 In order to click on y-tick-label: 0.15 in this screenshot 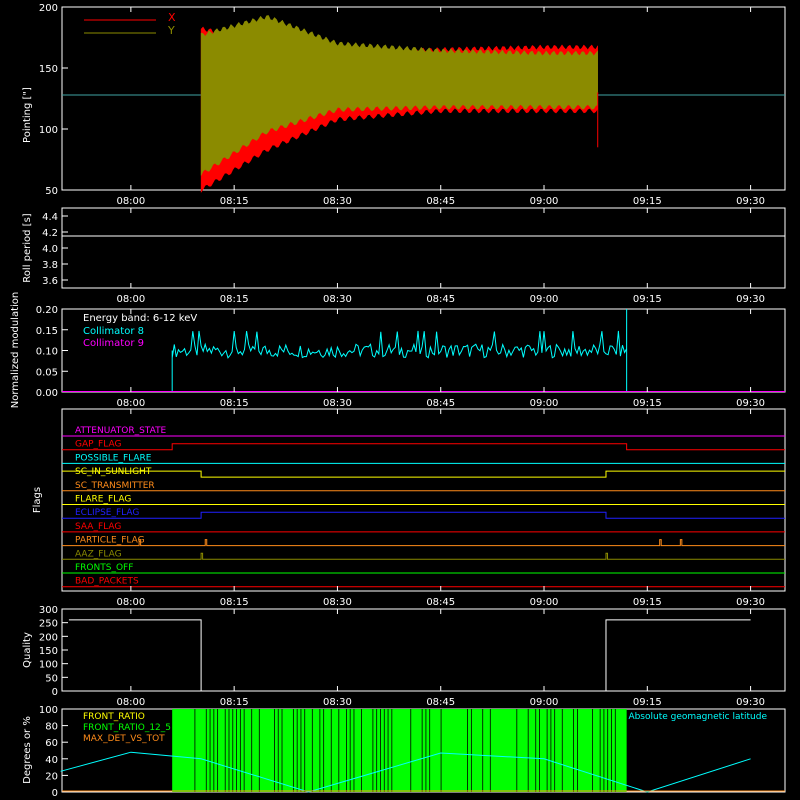, I will do `click(47, 331)`.